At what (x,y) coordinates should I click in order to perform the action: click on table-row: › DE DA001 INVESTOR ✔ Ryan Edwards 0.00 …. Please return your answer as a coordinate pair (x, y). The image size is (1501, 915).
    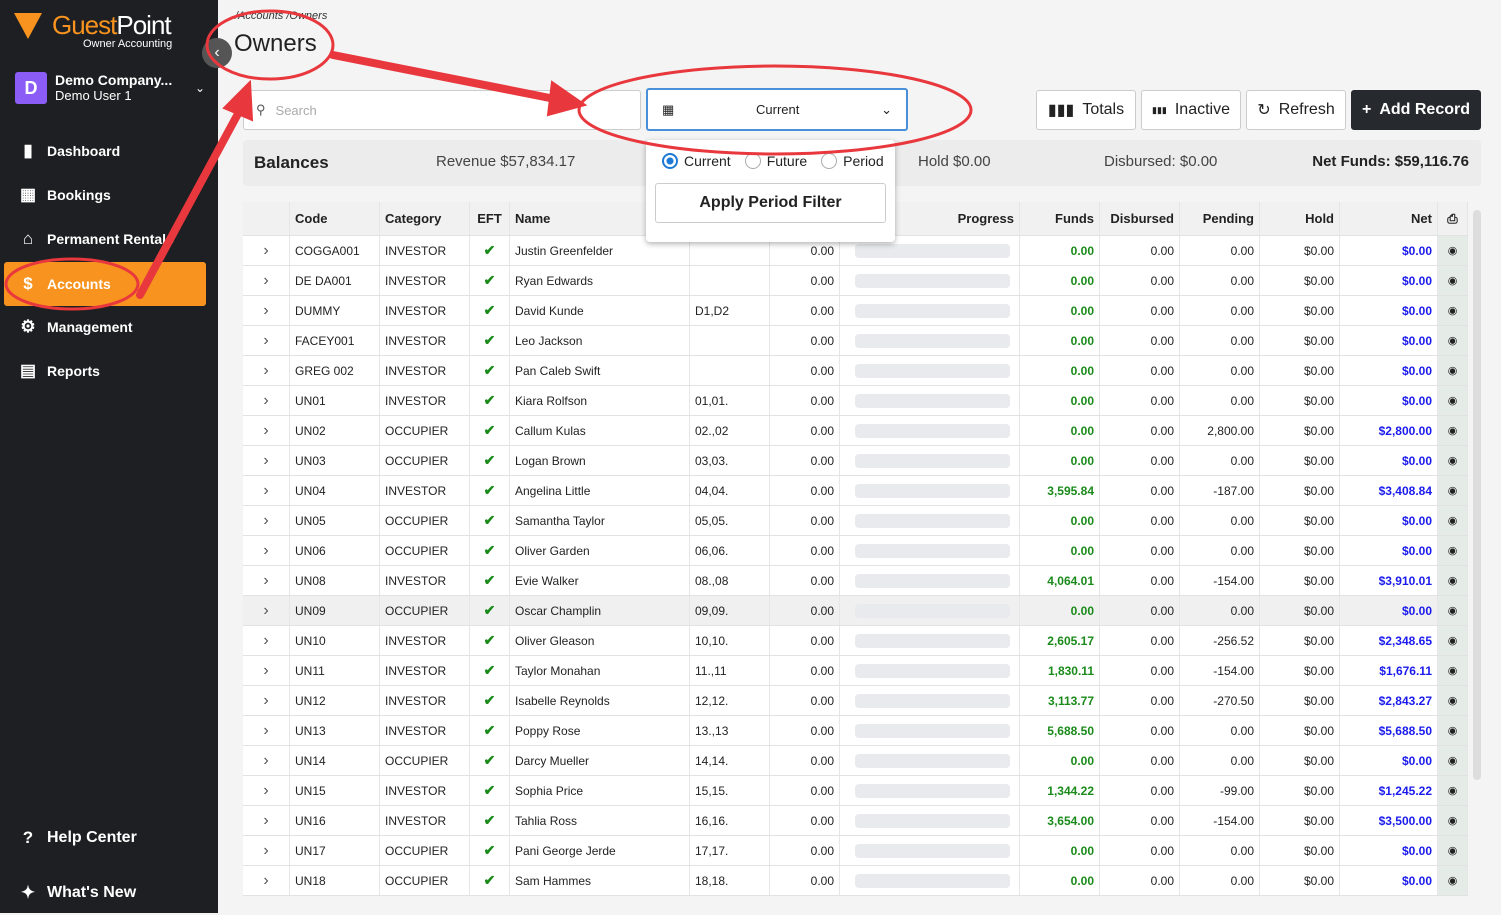
    Looking at the image, I should click on (855, 281).